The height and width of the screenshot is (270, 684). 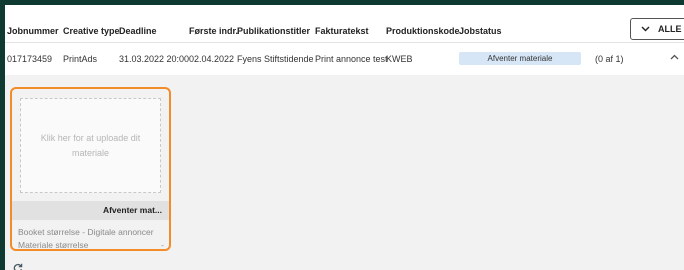 What do you see at coordinates (480, 31) in the screenshot?
I see `column-jobstatus: Jobstatus` at bounding box center [480, 31].